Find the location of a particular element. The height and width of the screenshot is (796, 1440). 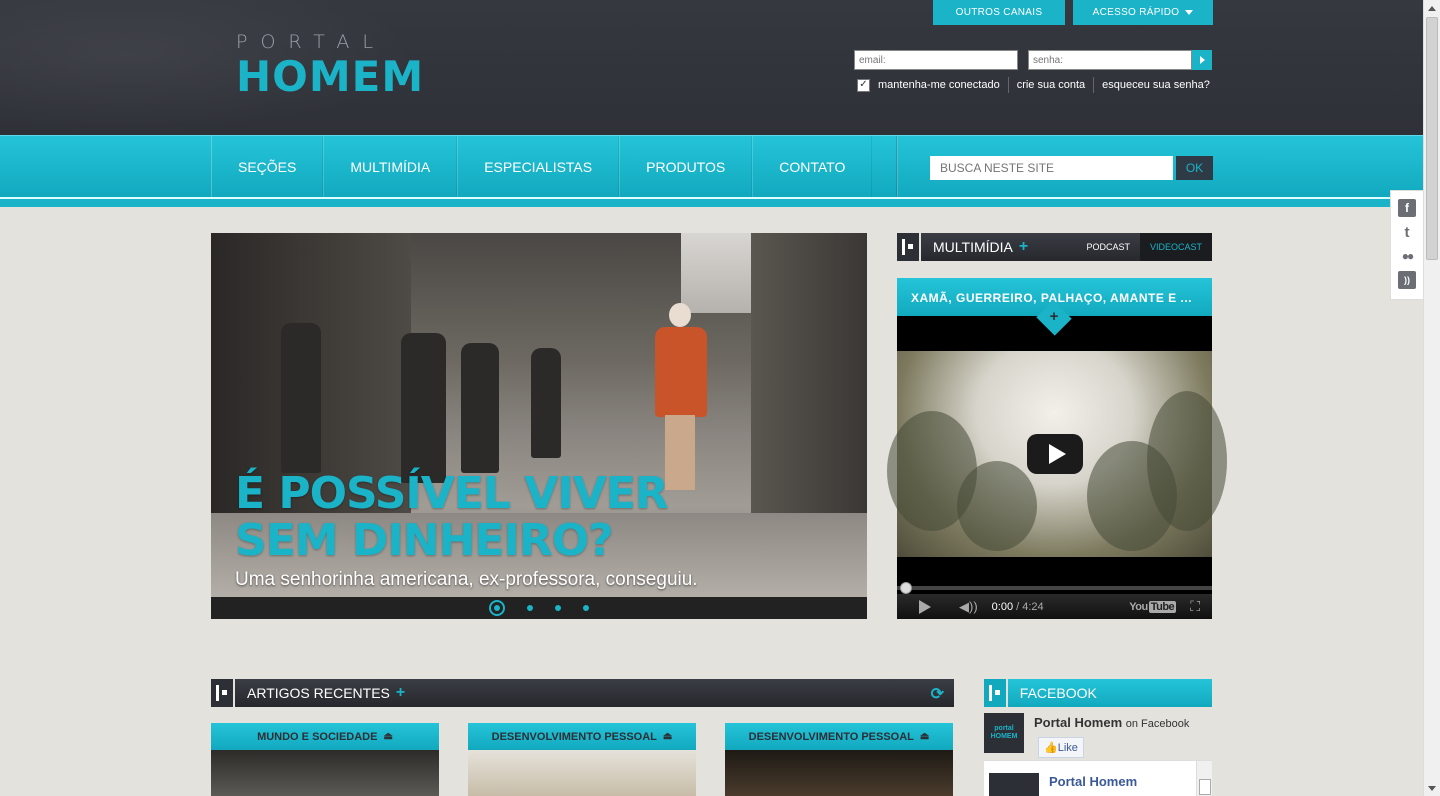

page-scrollbar is located at coordinates (1431, 398).